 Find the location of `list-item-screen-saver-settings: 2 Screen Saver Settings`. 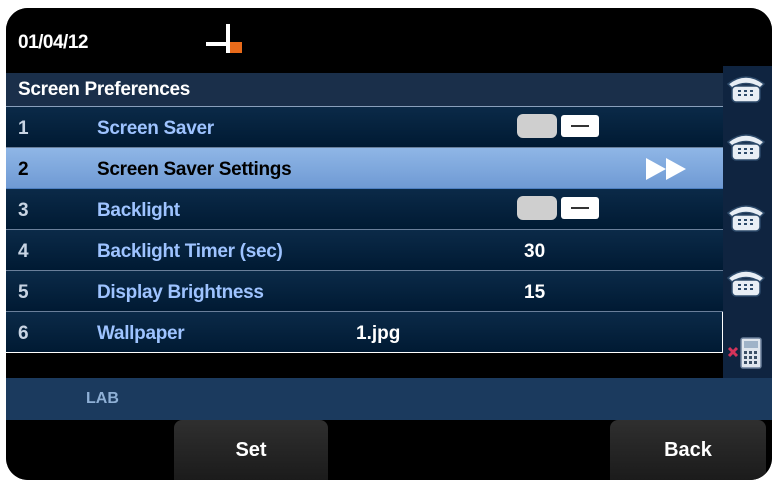

list-item-screen-saver-settings: 2 Screen Saver Settings is located at coordinates (364, 168).